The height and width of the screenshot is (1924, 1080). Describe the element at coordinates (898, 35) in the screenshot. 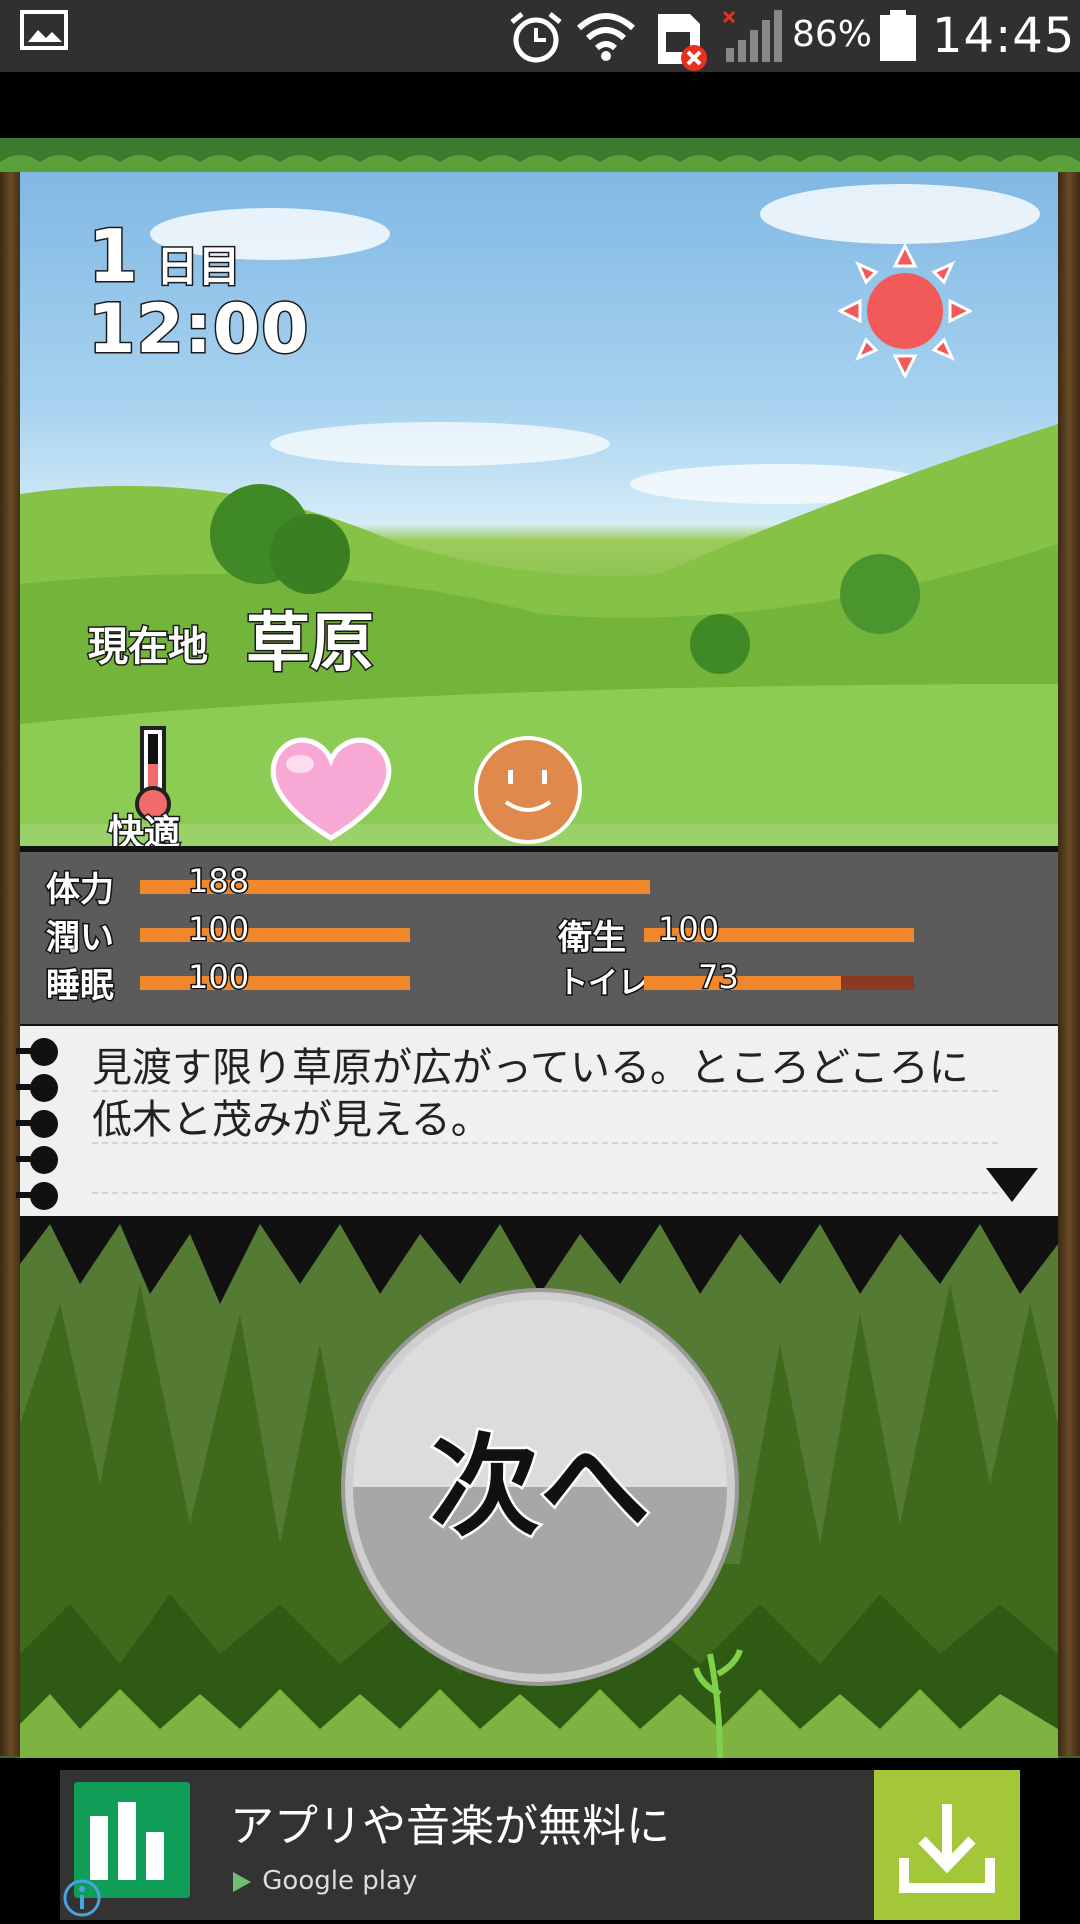

I see `battery-icon` at that location.